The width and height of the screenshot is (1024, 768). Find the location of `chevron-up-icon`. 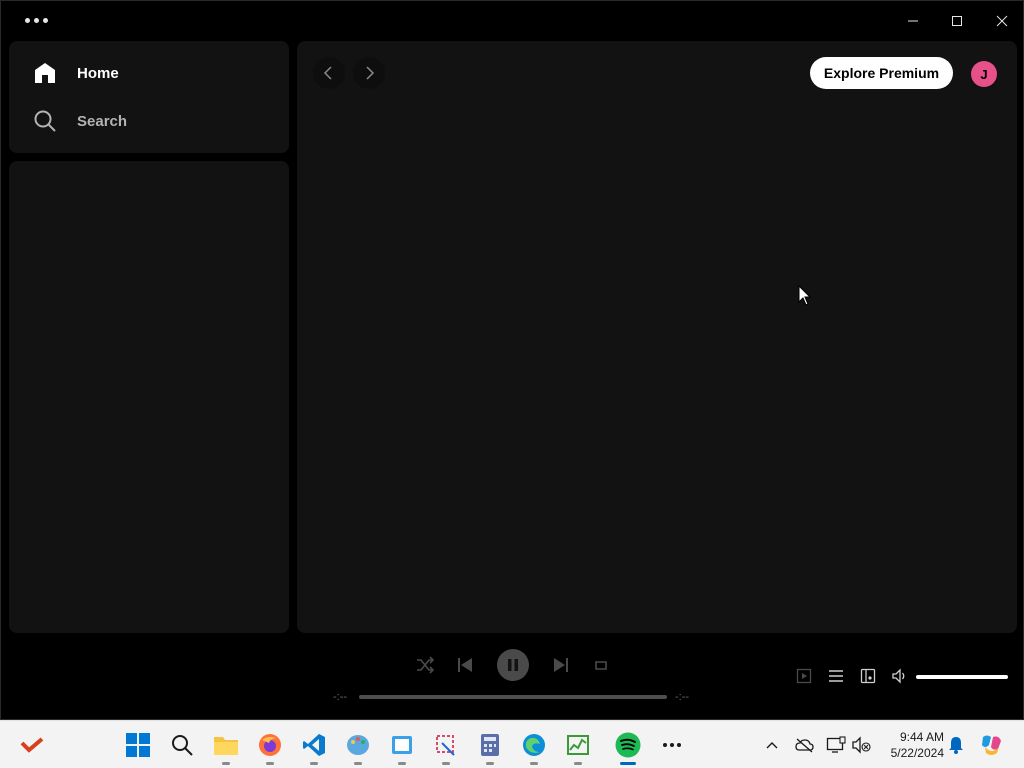

chevron-up-icon is located at coordinates (772, 745).